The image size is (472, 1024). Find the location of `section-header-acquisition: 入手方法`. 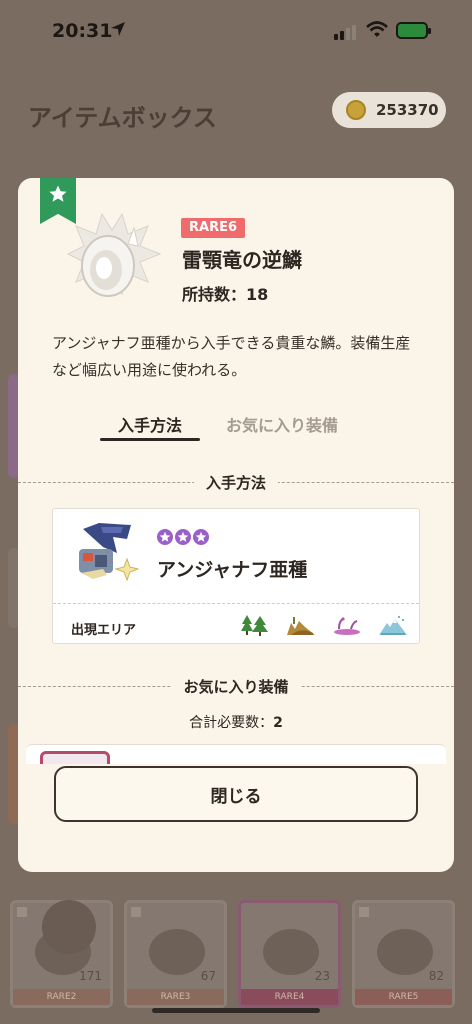

section-header-acquisition: 入手方法 is located at coordinates (236, 482).